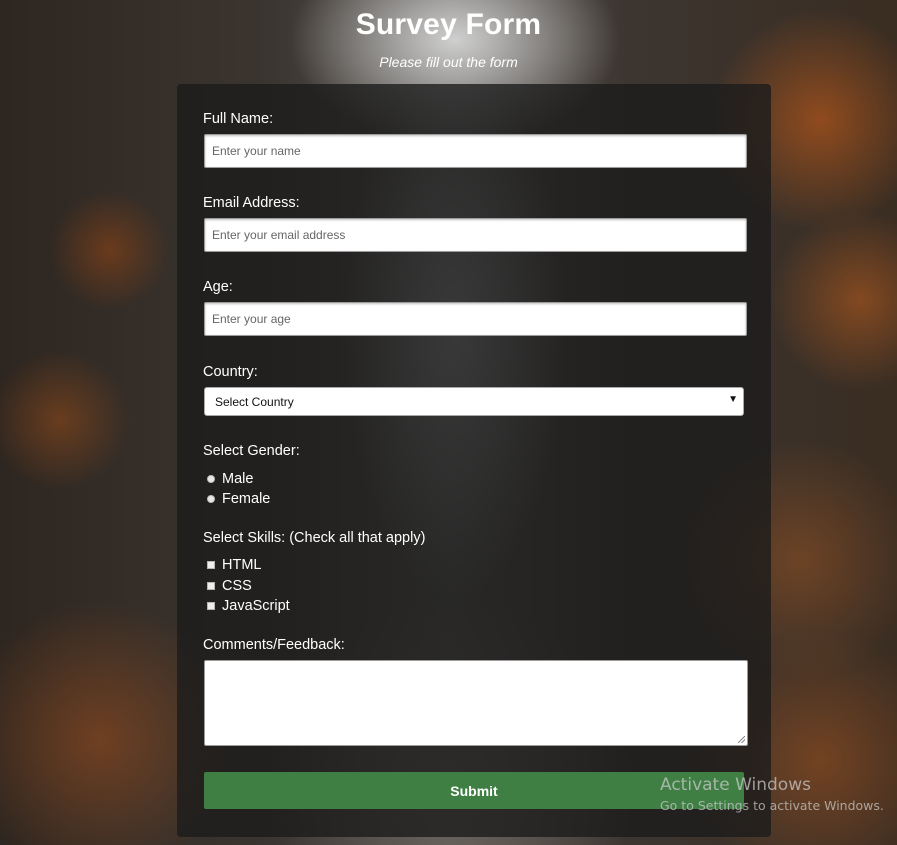 This screenshot has width=897, height=845. I want to click on name-label: Full Name:, so click(238, 119).